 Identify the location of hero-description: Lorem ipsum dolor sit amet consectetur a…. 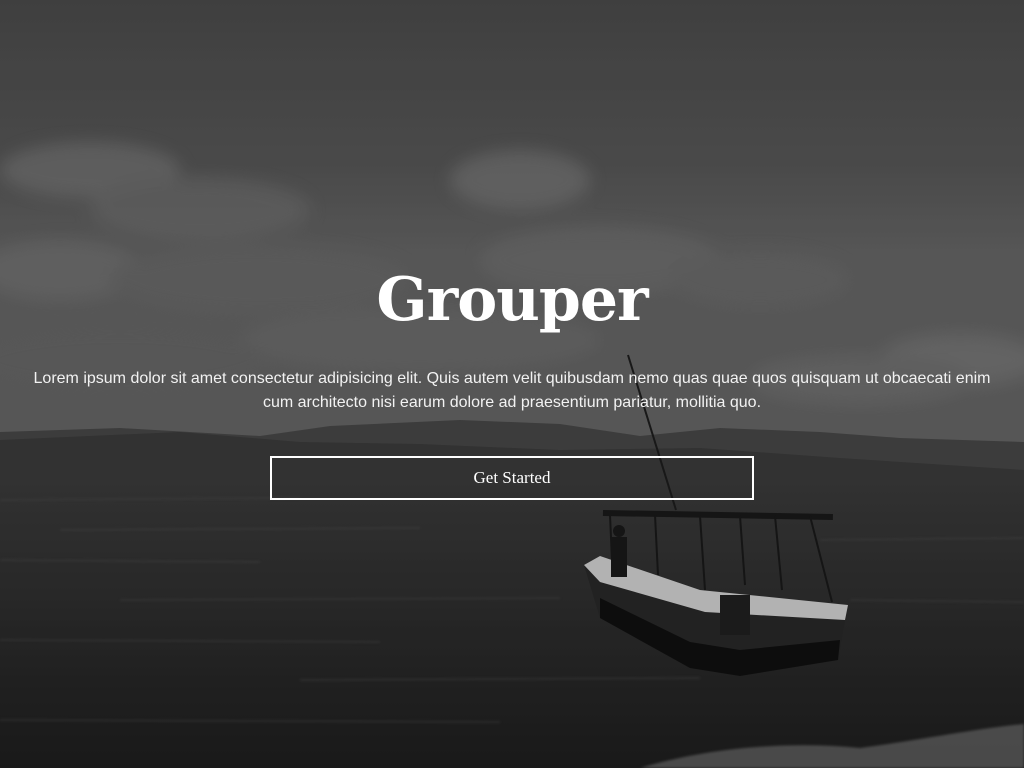
(512, 390).